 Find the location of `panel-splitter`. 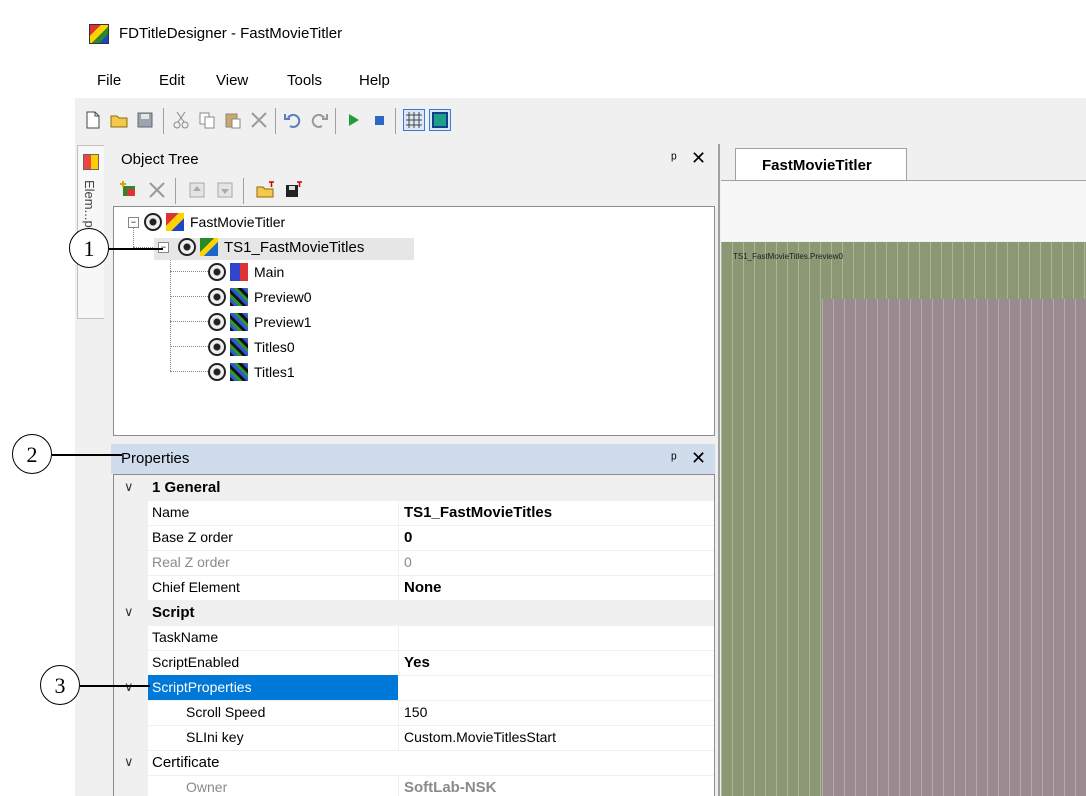

panel-splitter is located at coordinates (719, 470).